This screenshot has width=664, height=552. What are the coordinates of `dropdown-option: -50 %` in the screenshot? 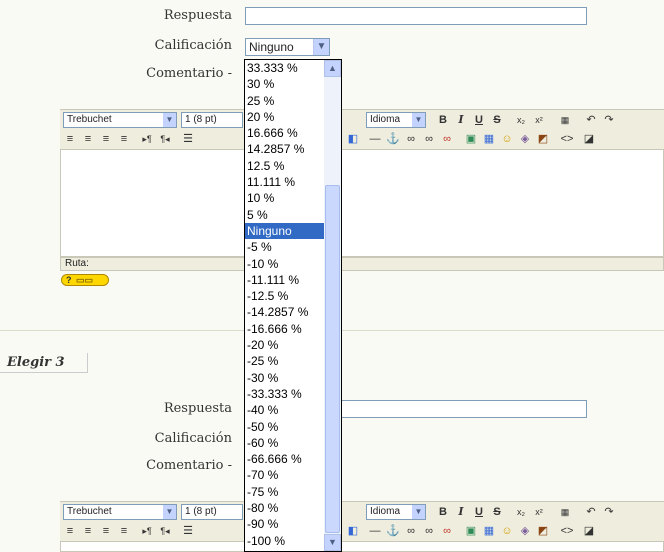 It's located at (285, 427).